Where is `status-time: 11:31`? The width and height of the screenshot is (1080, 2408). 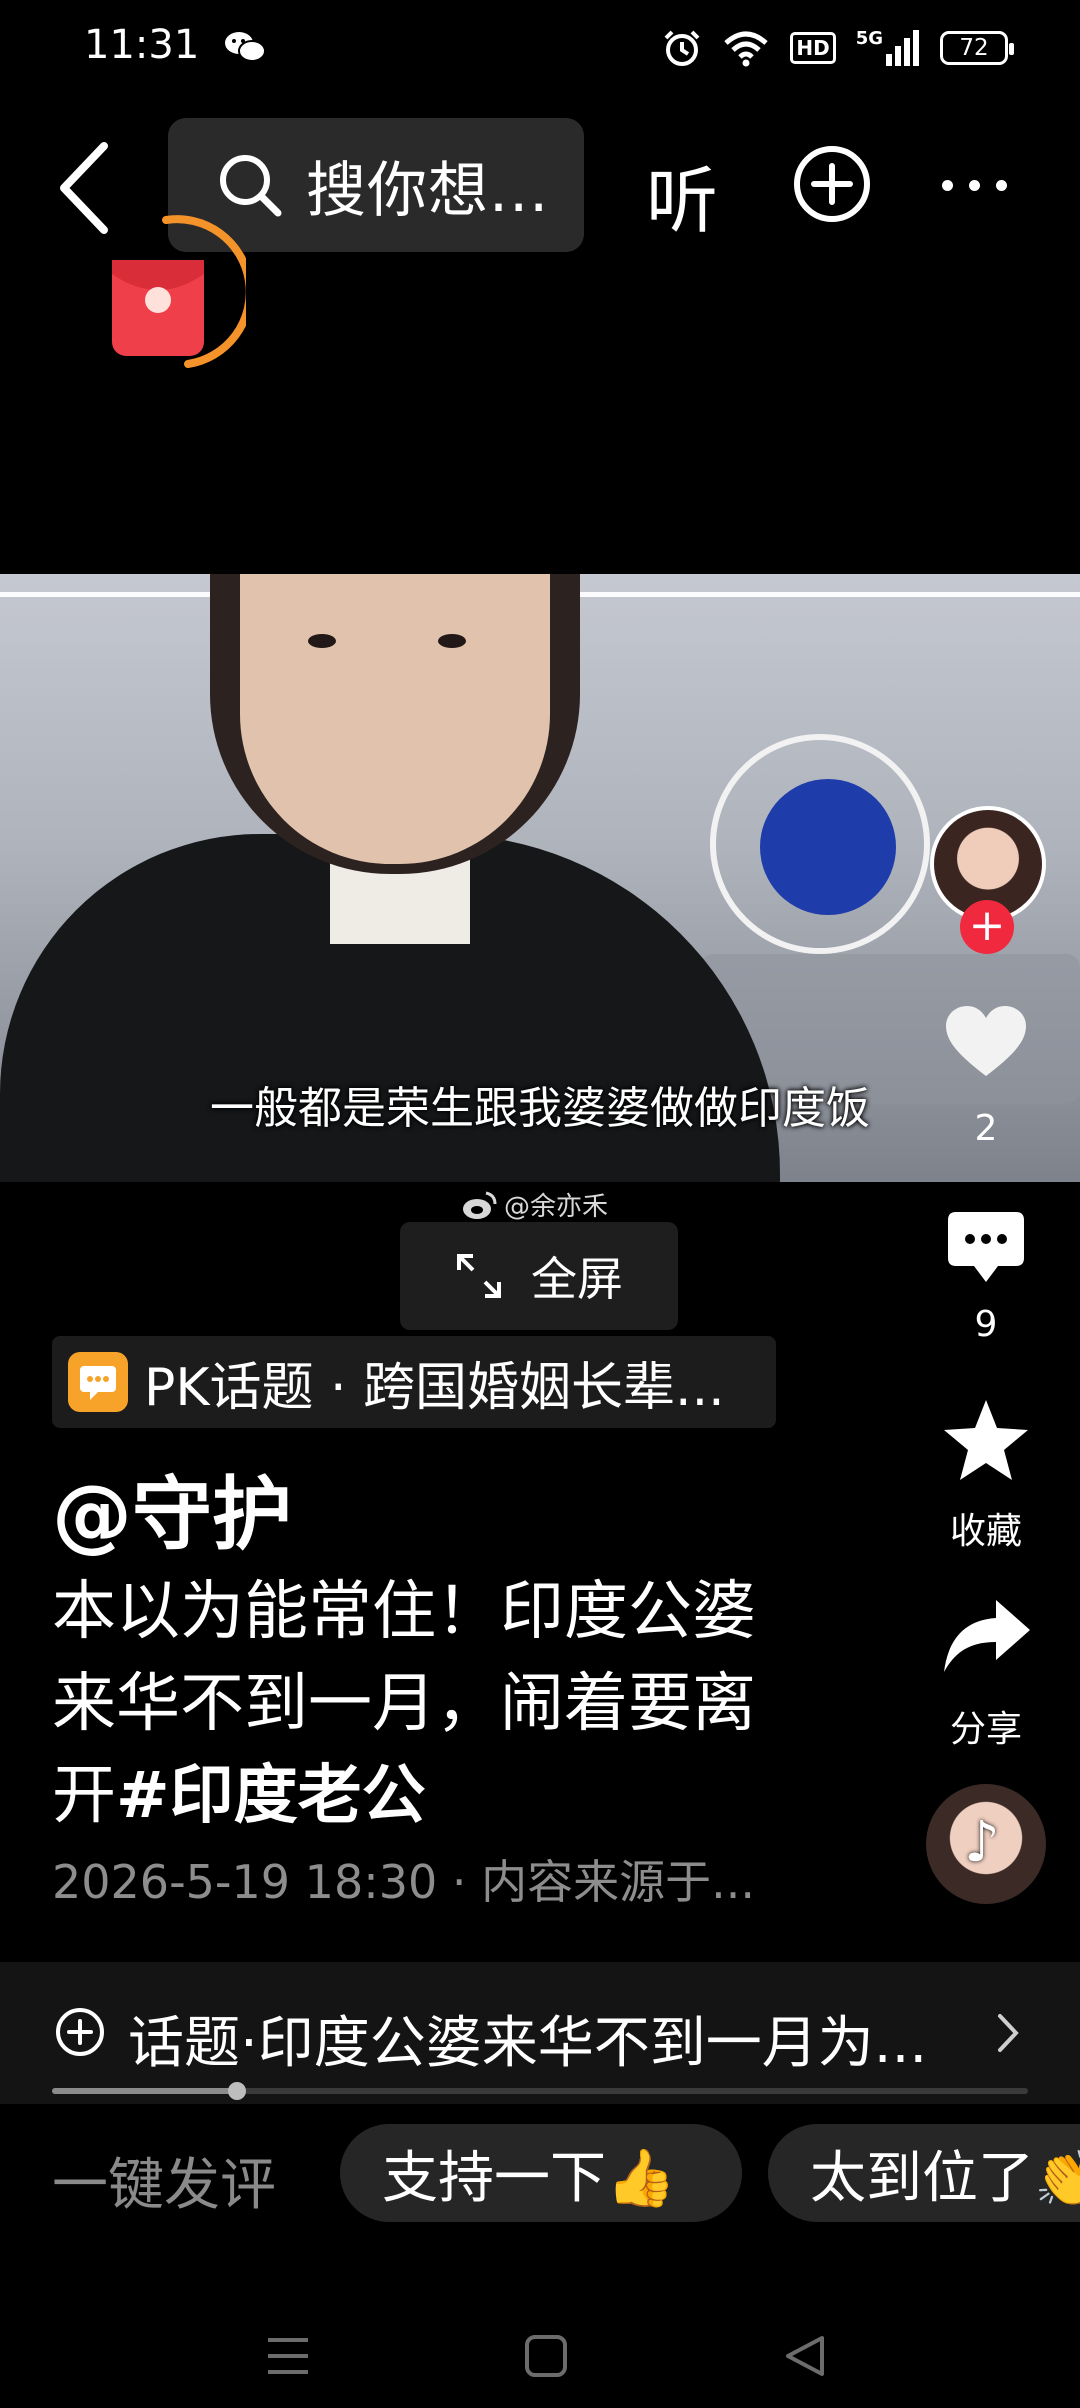
status-time: 11:31 is located at coordinates (142, 45).